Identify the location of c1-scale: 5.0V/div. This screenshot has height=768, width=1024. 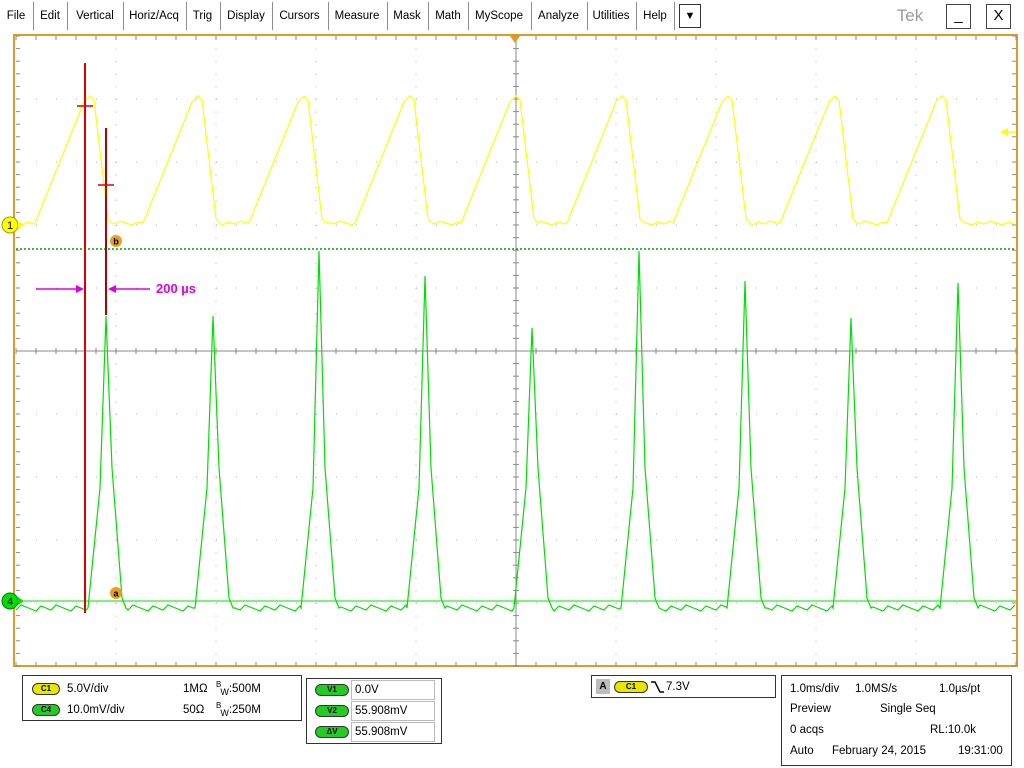
(88, 689).